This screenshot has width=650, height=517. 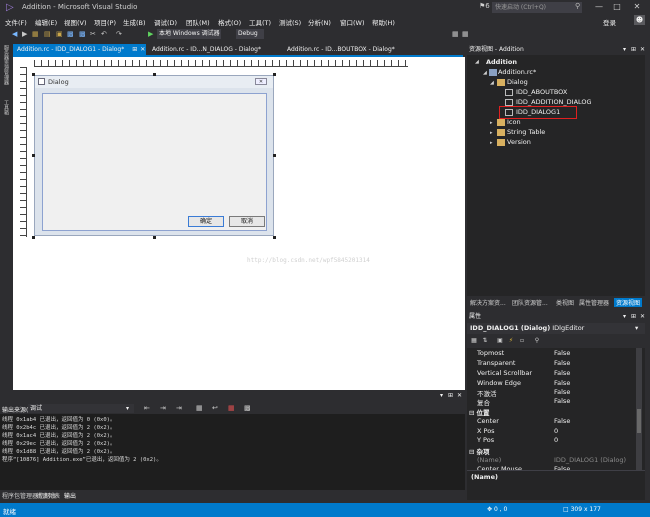 What do you see at coordinates (147, 408) in the screenshot?
I see `go-to-message-icon: ⇤` at bounding box center [147, 408].